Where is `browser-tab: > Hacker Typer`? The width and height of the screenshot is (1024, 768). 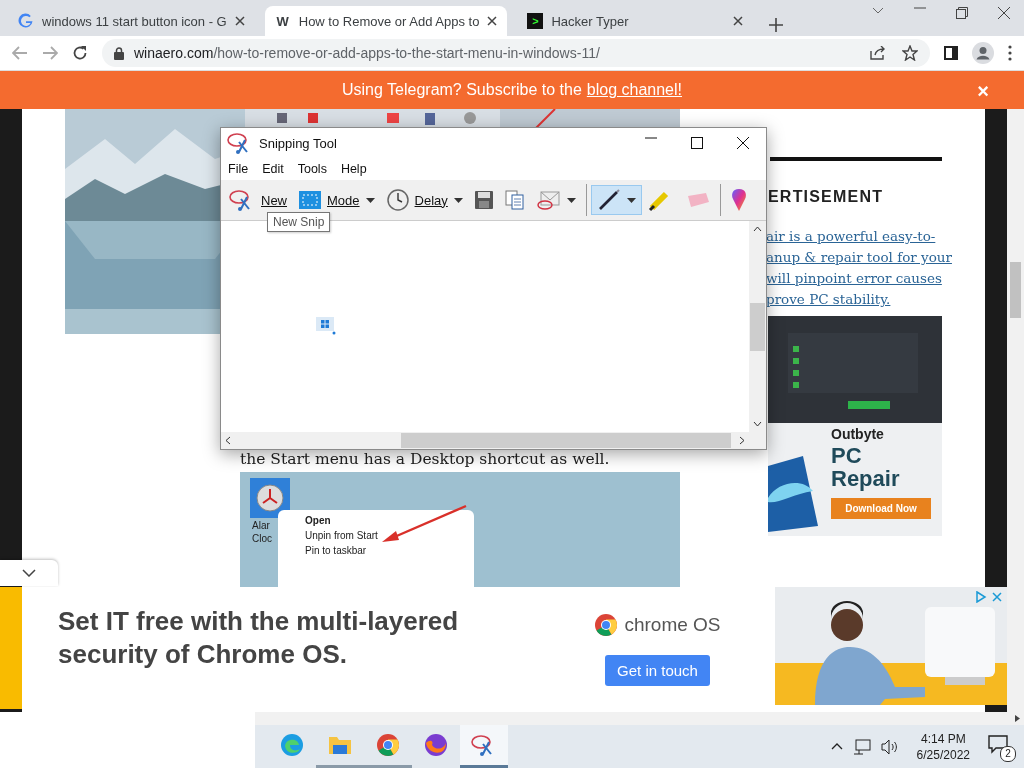 browser-tab: > Hacker Typer is located at coordinates (635, 21).